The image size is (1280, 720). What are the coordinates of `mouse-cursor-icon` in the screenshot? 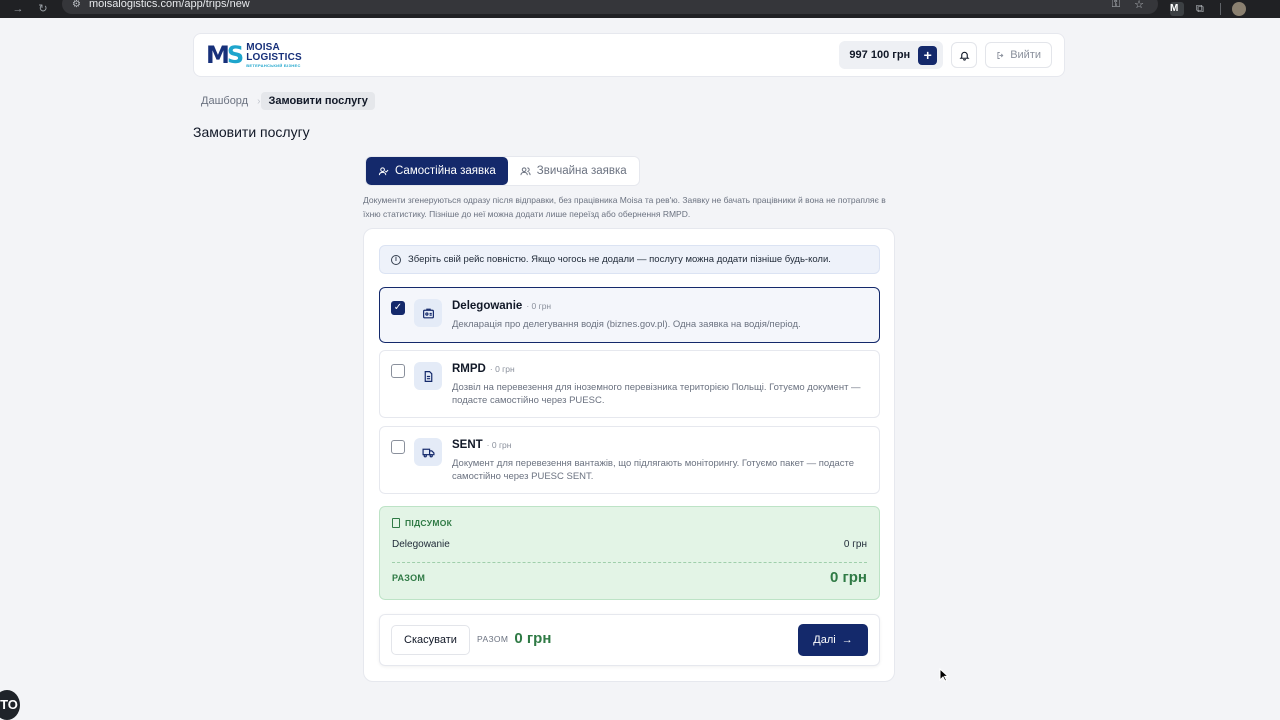 It's located at (944, 675).